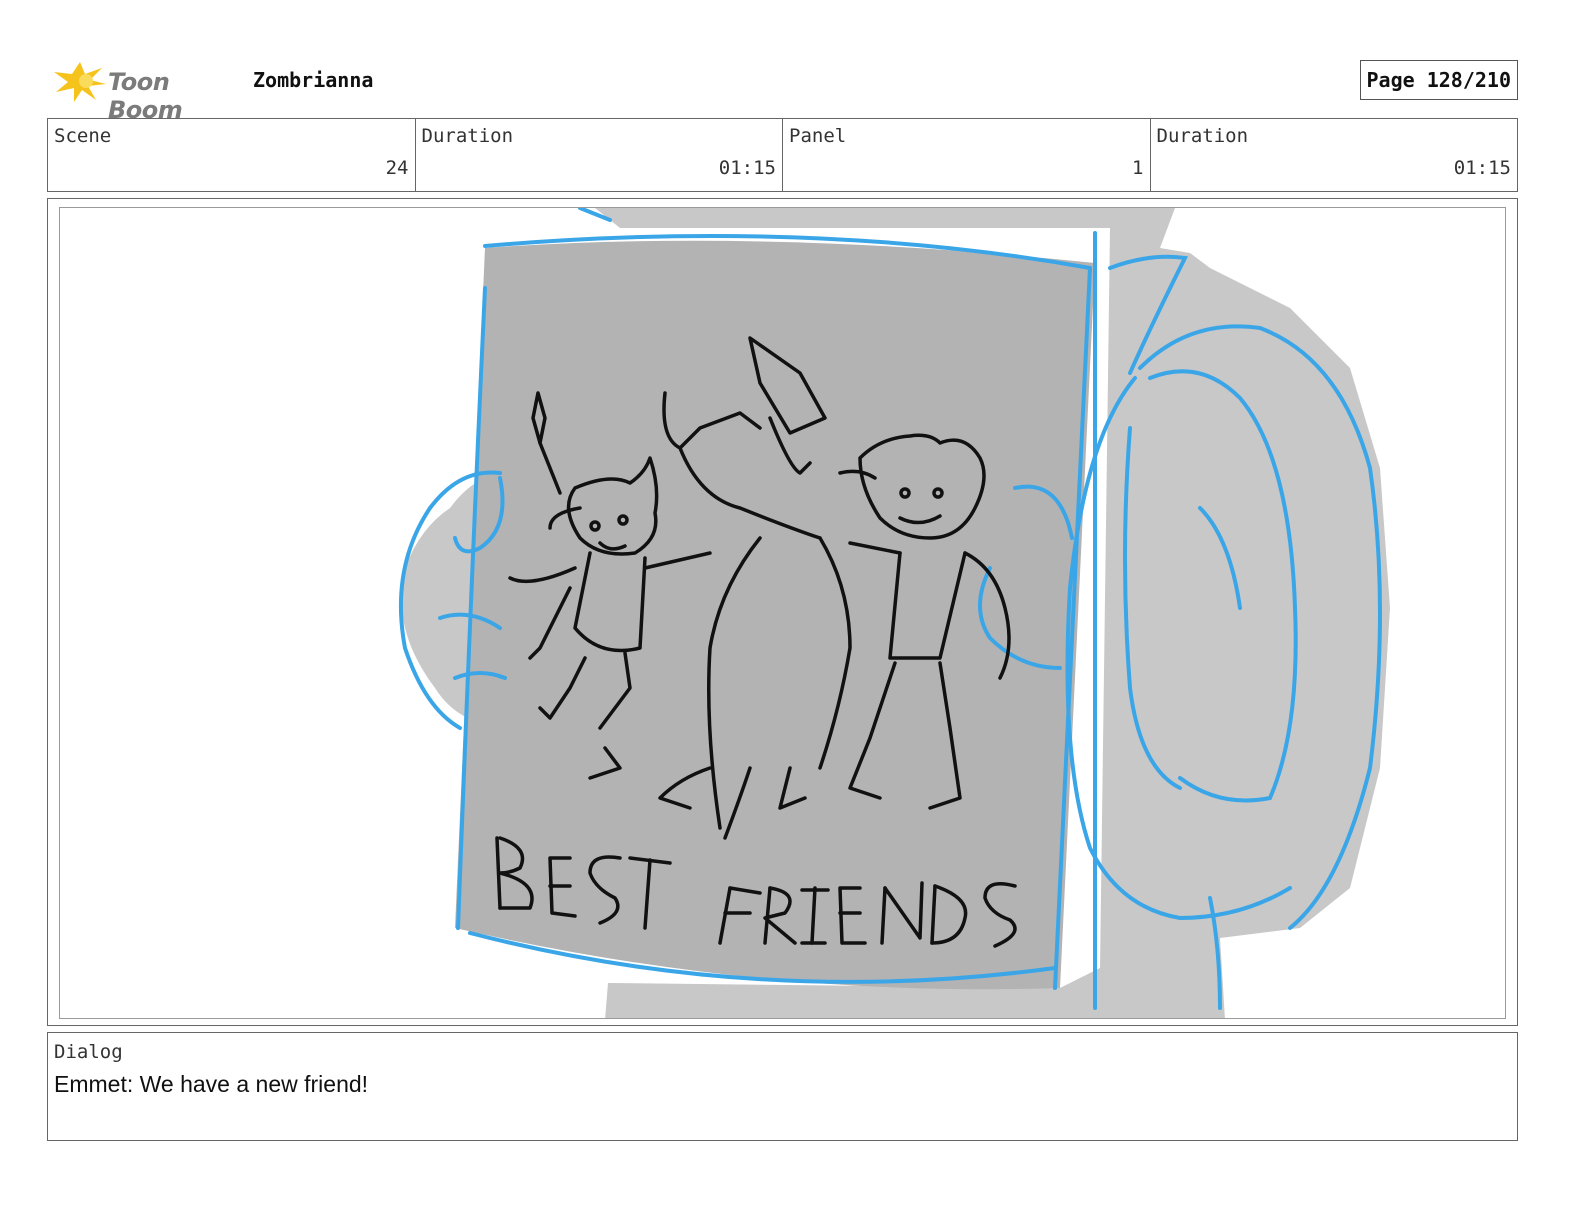  What do you see at coordinates (397, 168) in the screenshot?
I see `scene-value: 24` at bounding box center [397, 168].